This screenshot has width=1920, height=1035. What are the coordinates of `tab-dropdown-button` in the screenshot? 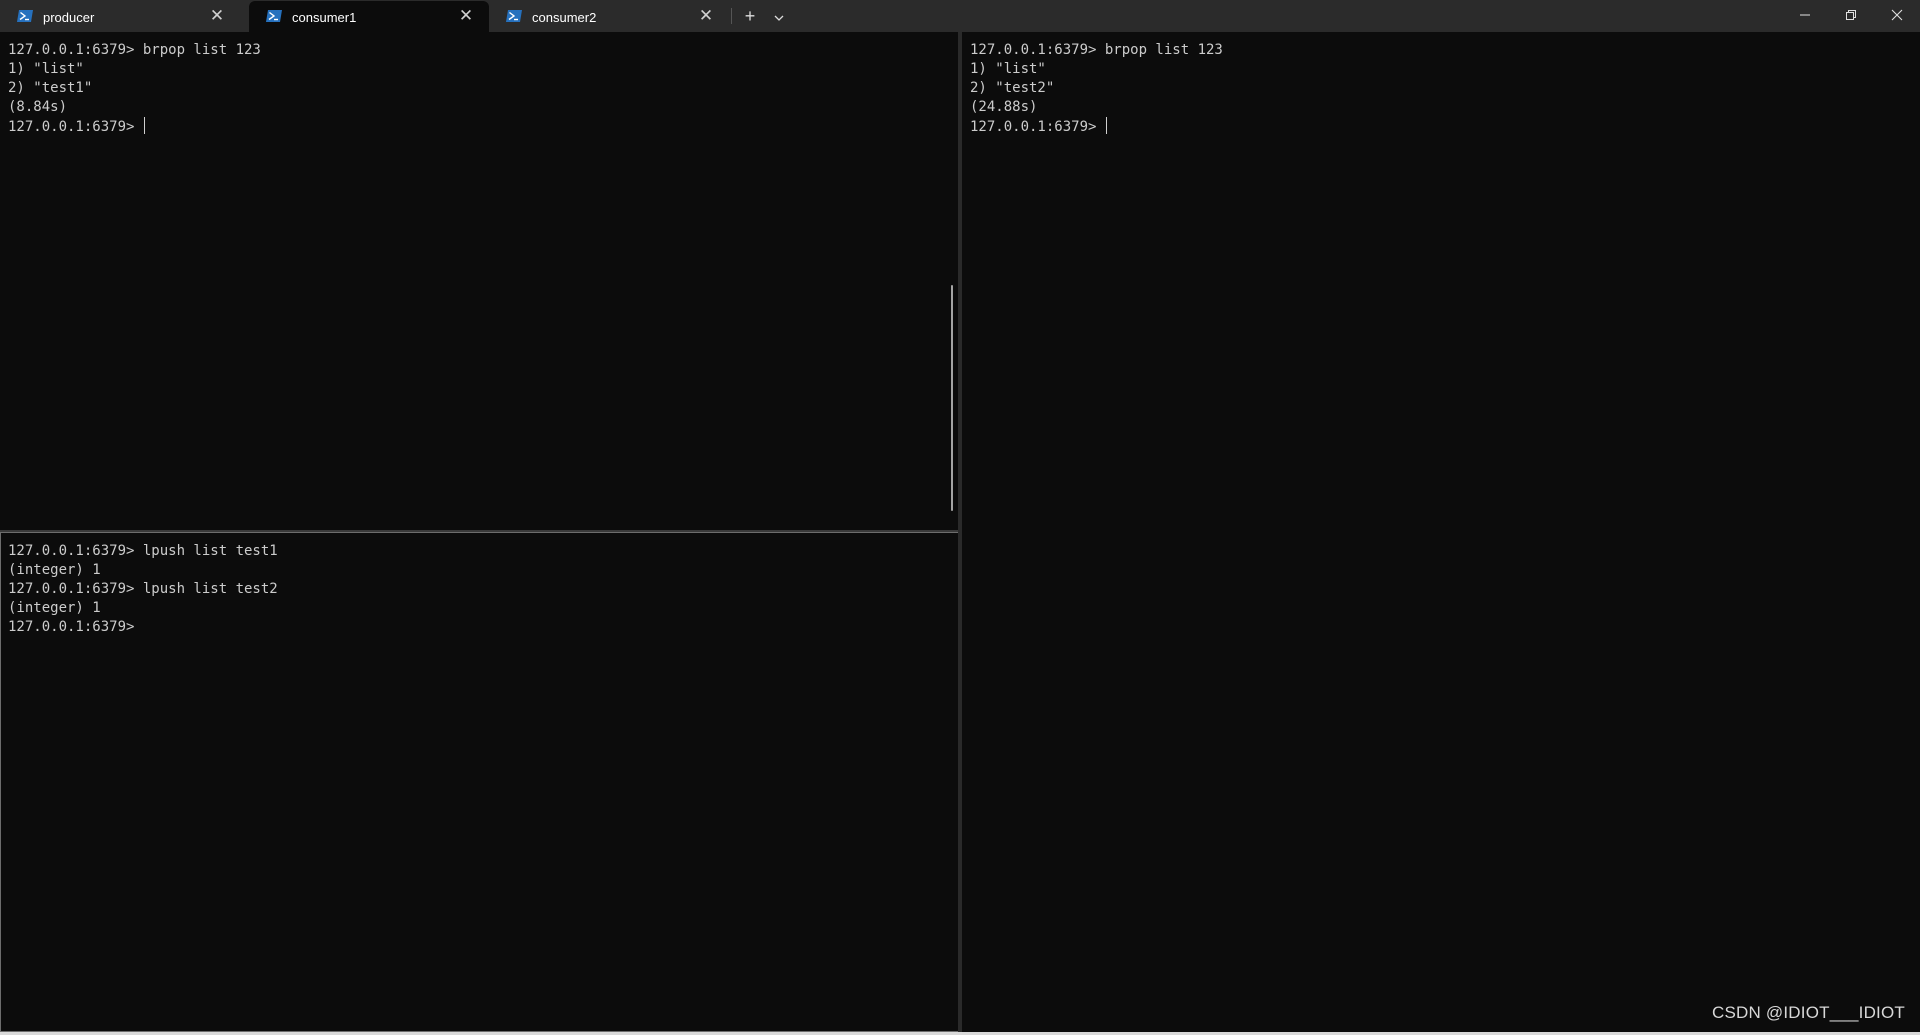 It's located at (779, 16).